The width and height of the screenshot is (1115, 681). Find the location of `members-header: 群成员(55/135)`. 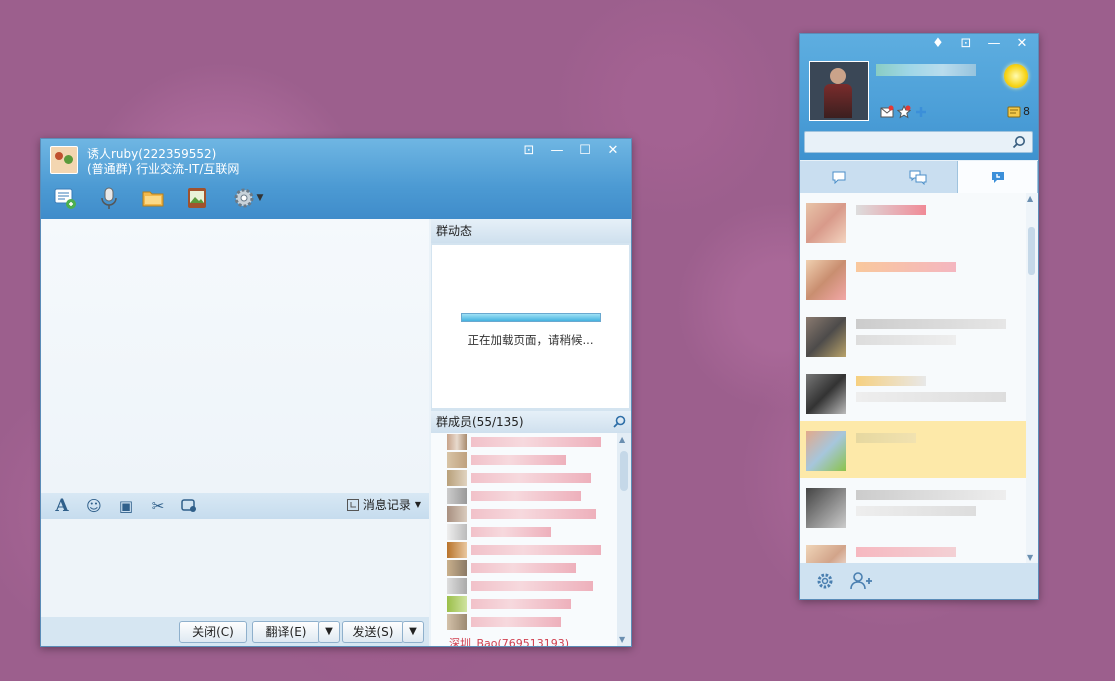

members-header: 群成员(55/135) is located at coordinates (531, 422).